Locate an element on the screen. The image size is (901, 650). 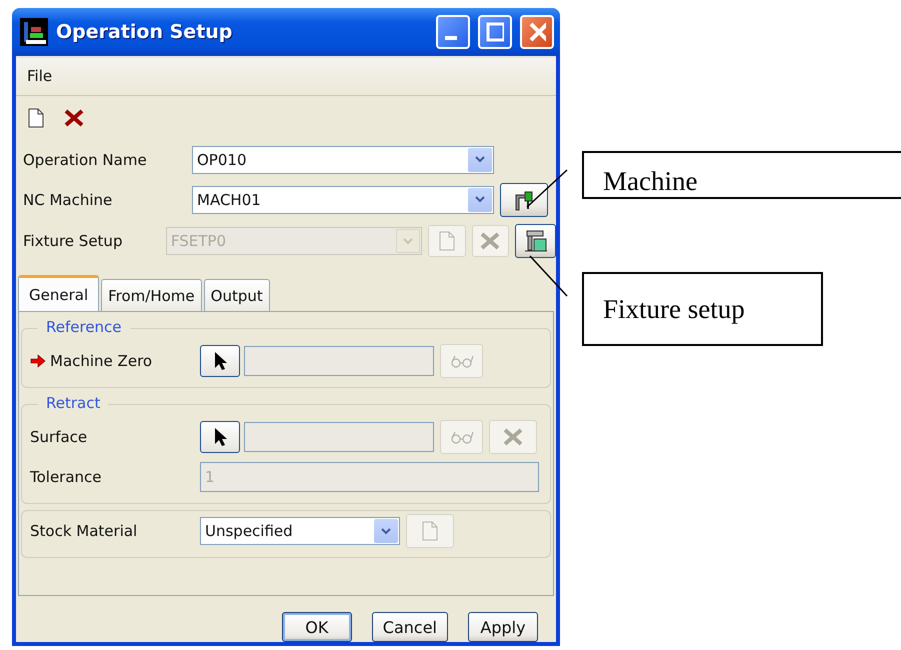
menu-item: File is located at coordinates (40, 76).